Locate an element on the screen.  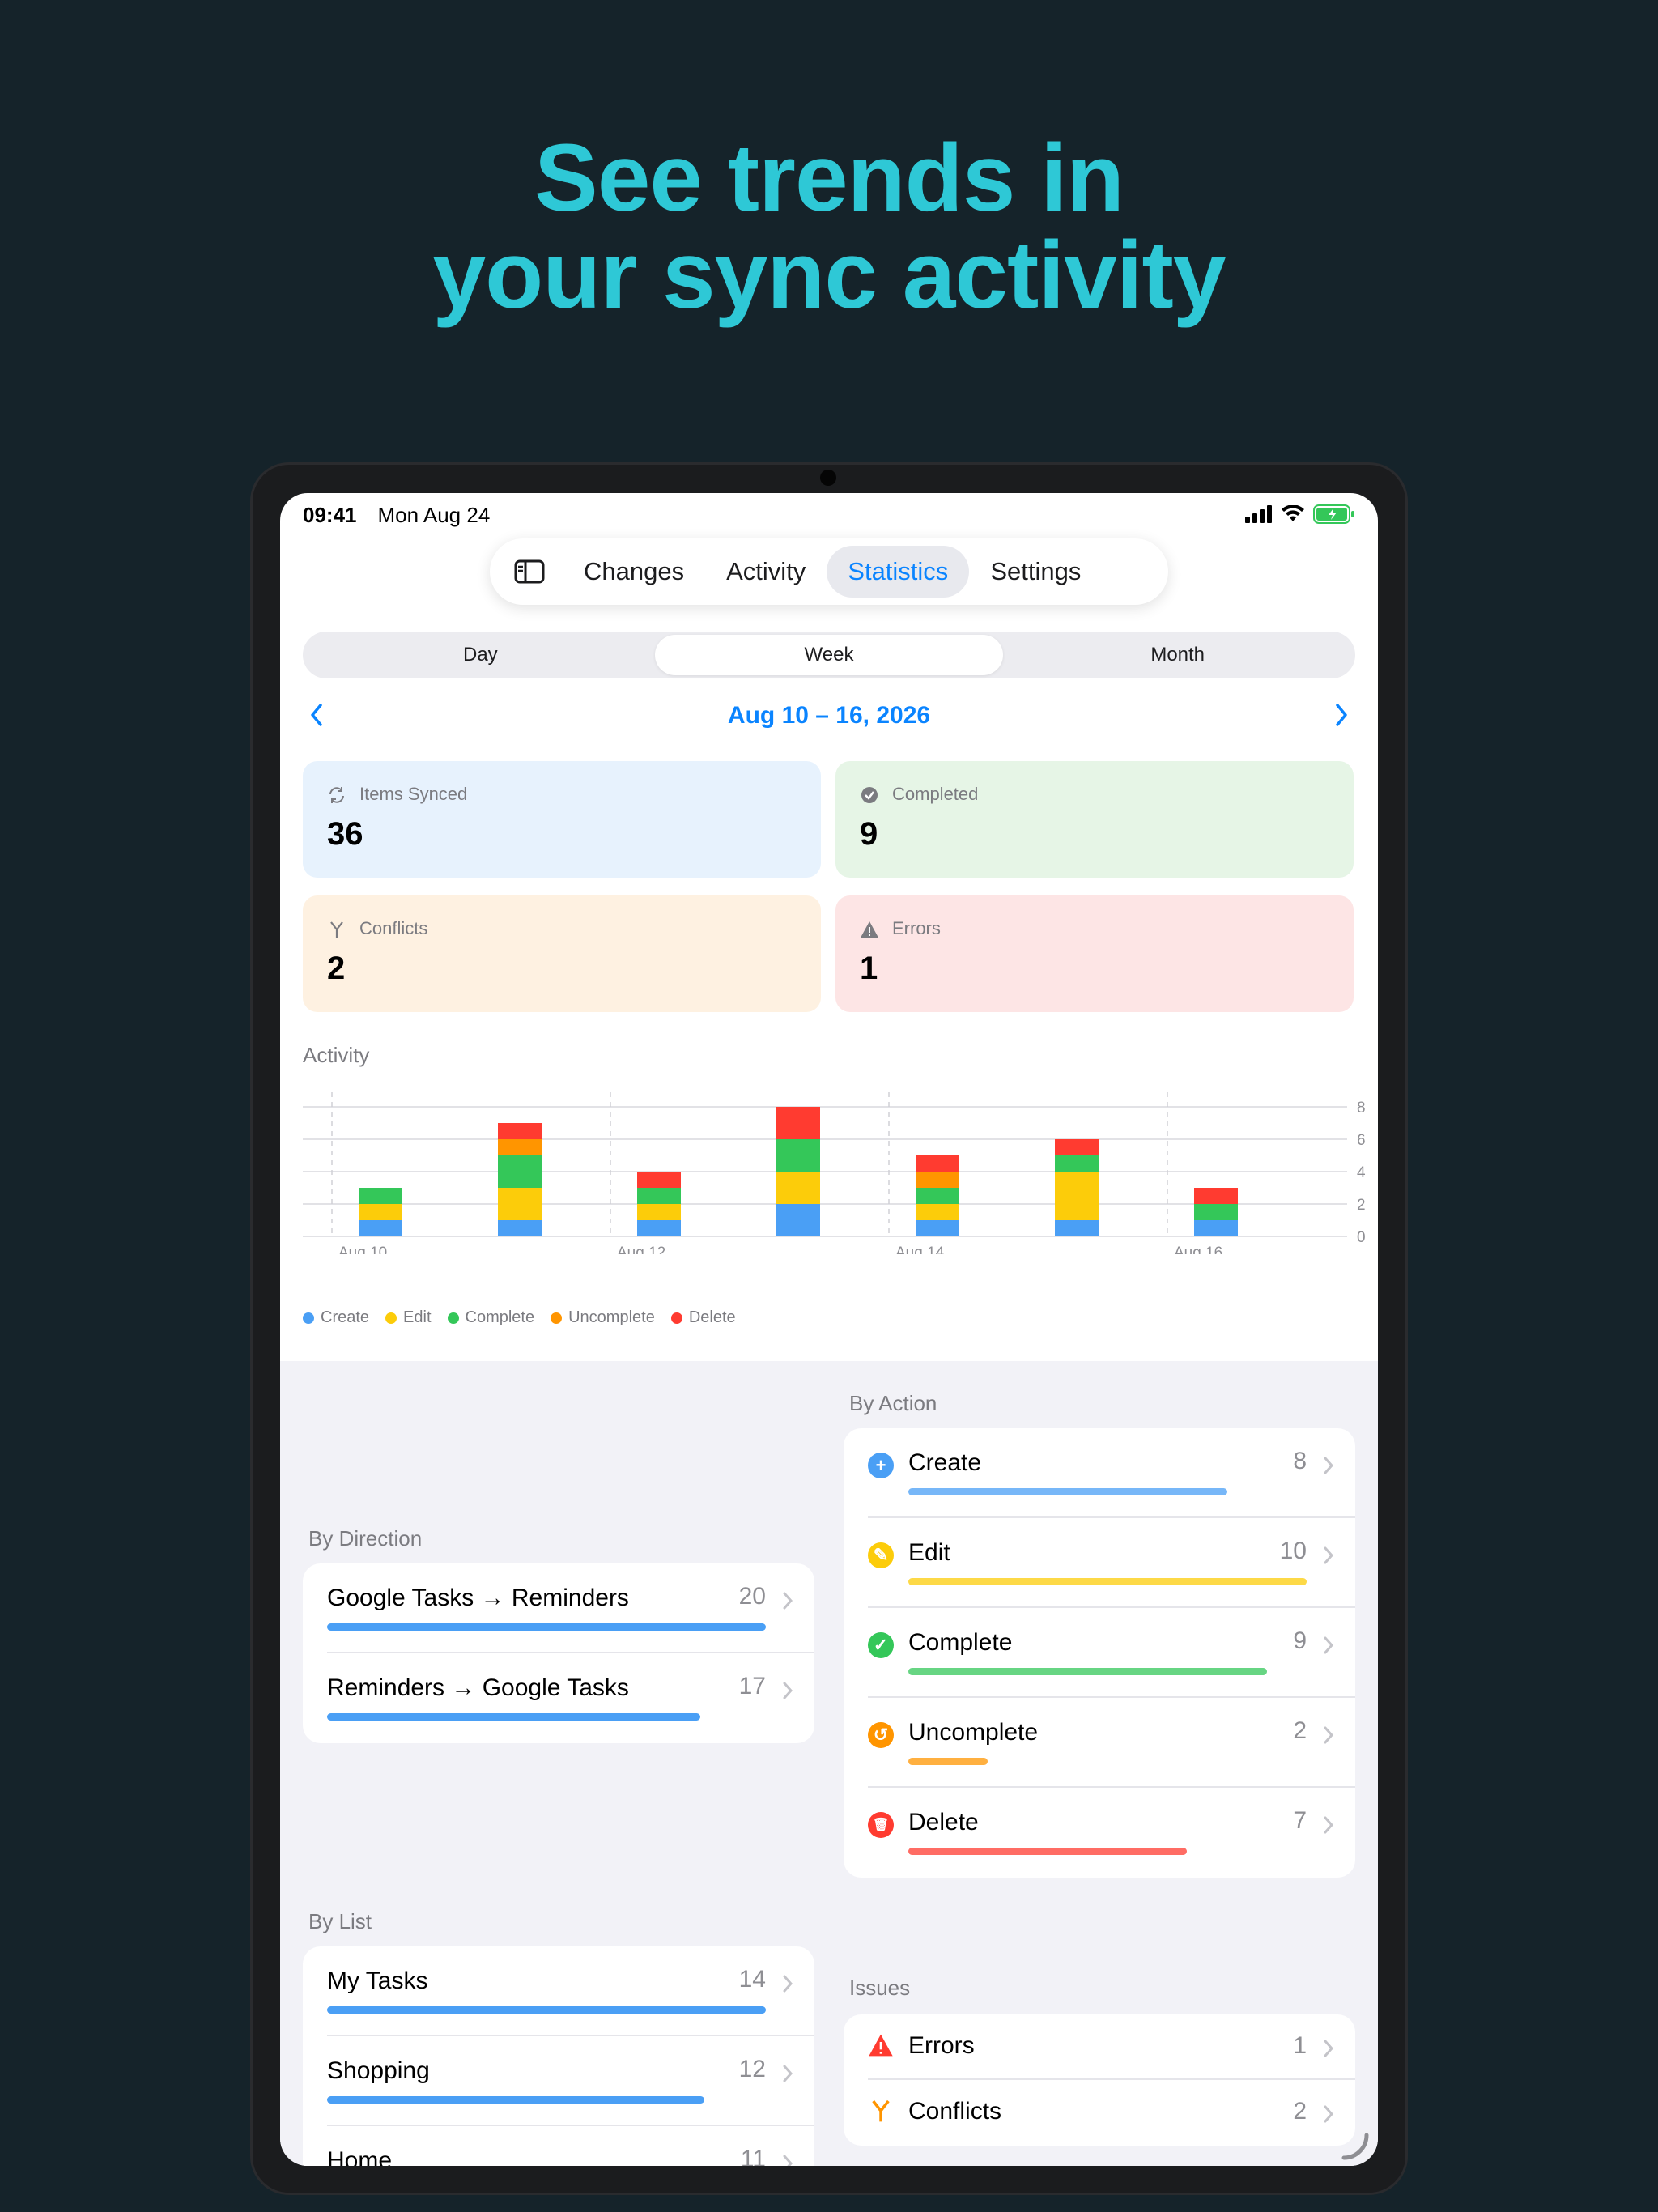
activity-chart: 0 2 4 6 8 Aug 10 Aug 12 Aug 14 Aug 16 is located at coordinates (834, 1173).